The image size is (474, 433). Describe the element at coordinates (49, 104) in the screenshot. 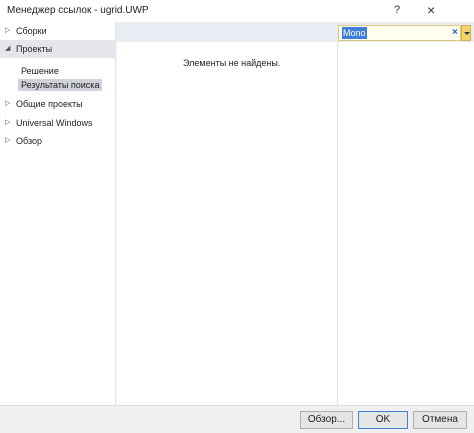

I see `sidebar-item-label: Общие проекты` at that location.